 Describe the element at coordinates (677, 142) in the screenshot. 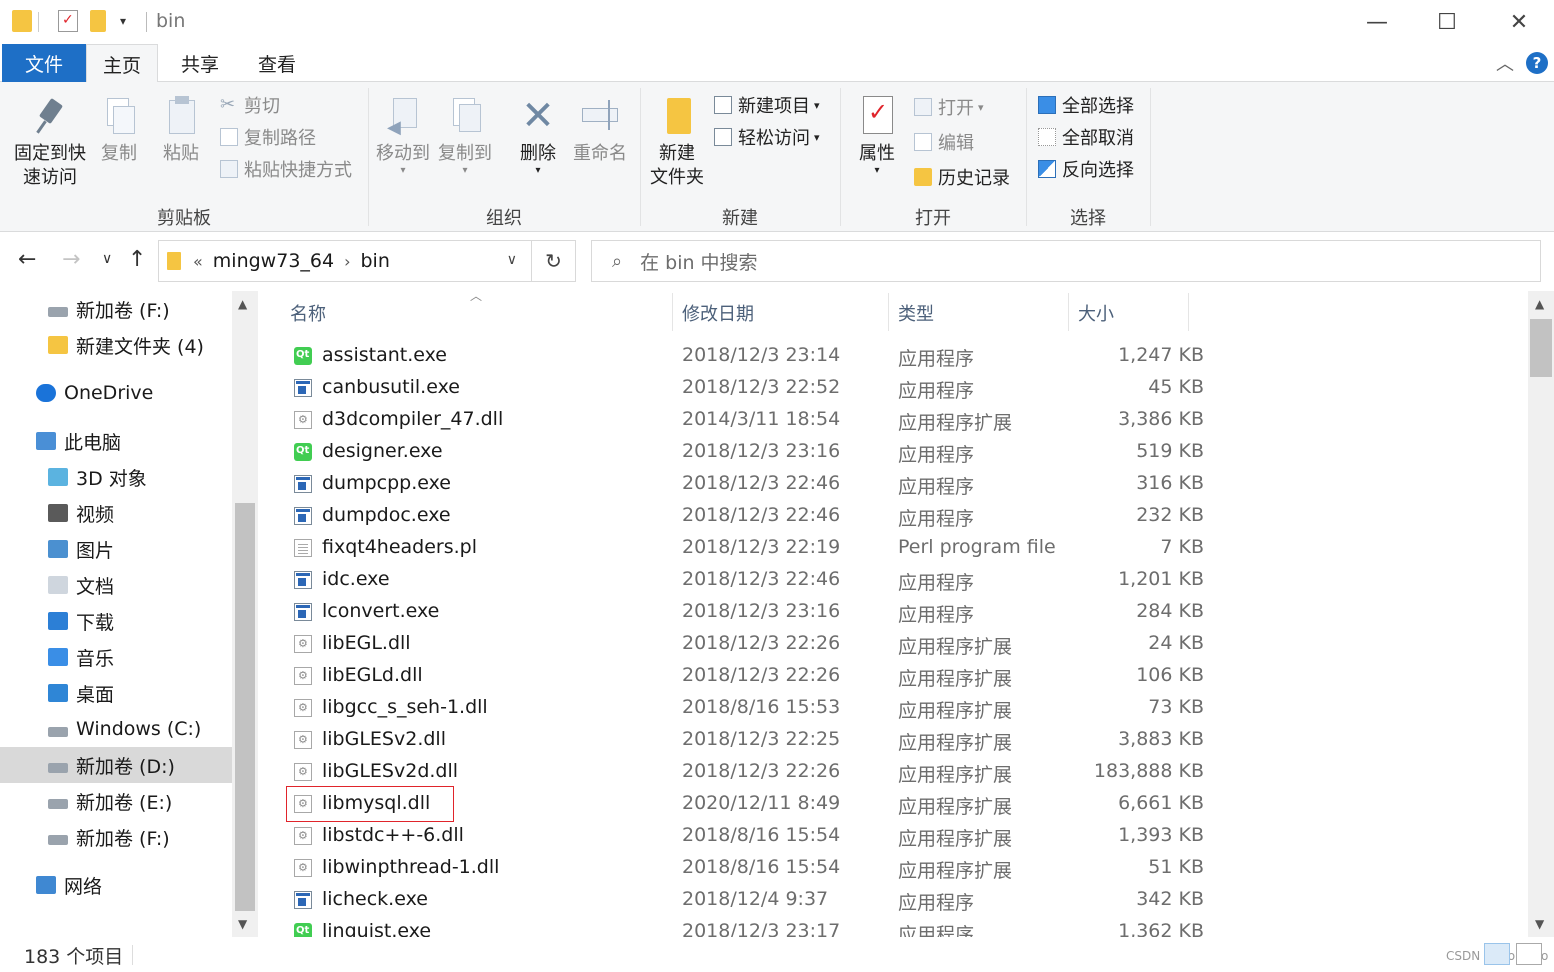

I see `new-folder-button: 新建 文件夹` at that location.